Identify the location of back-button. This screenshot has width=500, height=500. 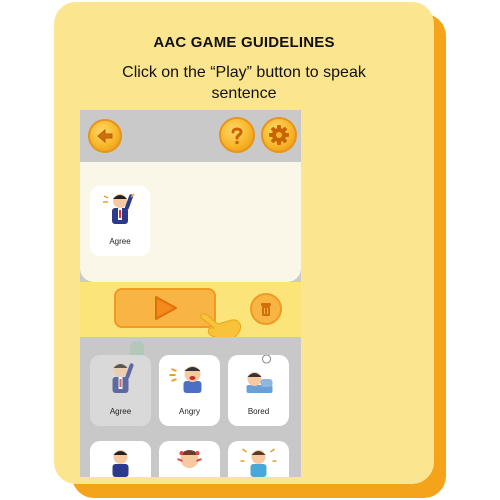
(105, 136).